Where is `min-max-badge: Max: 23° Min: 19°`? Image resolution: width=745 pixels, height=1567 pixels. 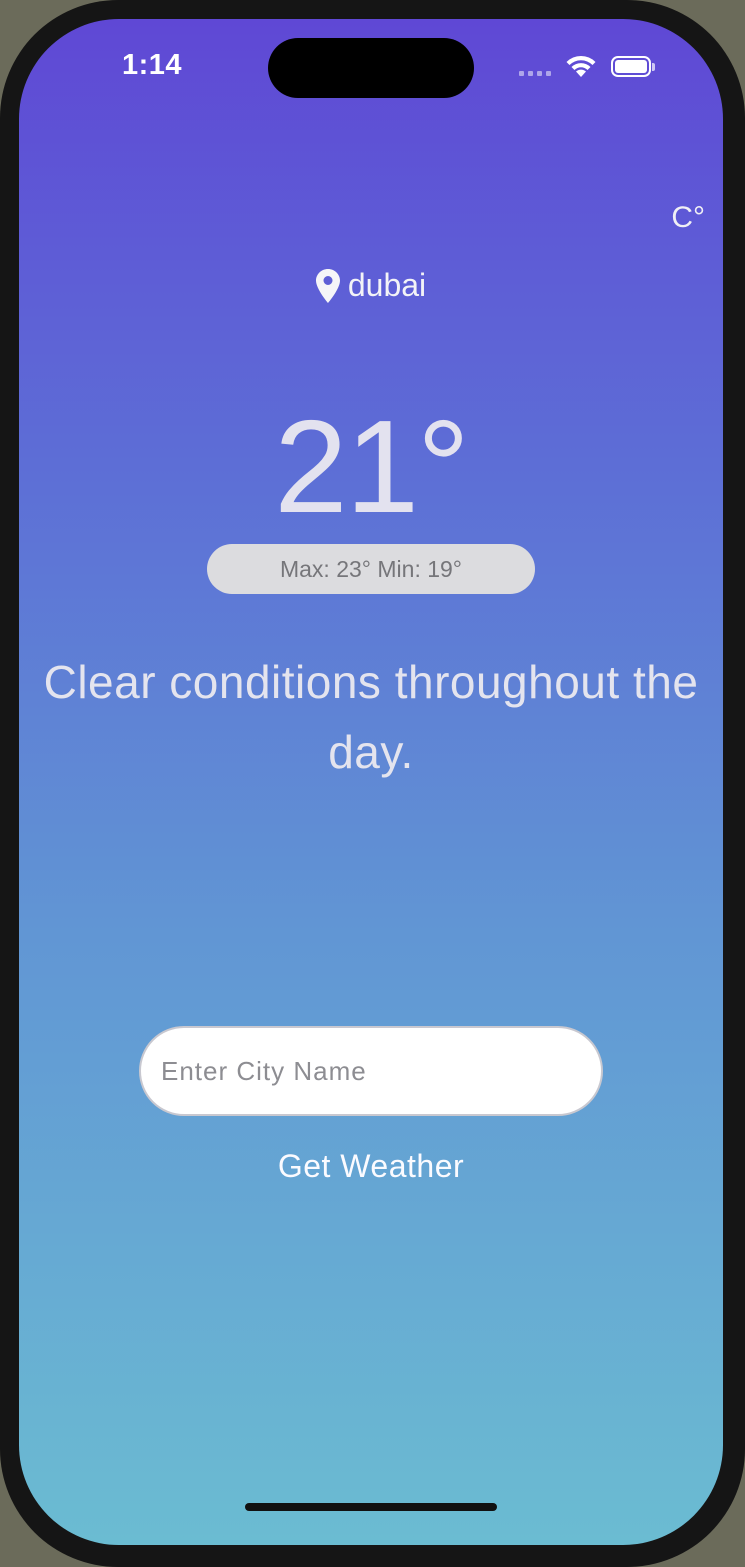 min-max-badge: Max: 23° Min: 19° is located at coordinates (371, 569).